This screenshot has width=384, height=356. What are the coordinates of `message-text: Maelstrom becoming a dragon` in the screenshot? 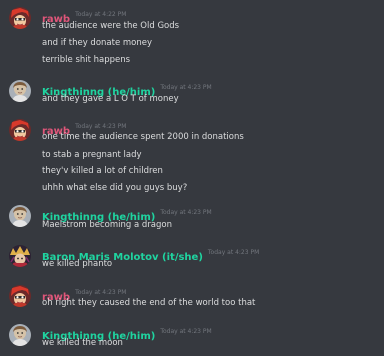 It's located at (107, 225).